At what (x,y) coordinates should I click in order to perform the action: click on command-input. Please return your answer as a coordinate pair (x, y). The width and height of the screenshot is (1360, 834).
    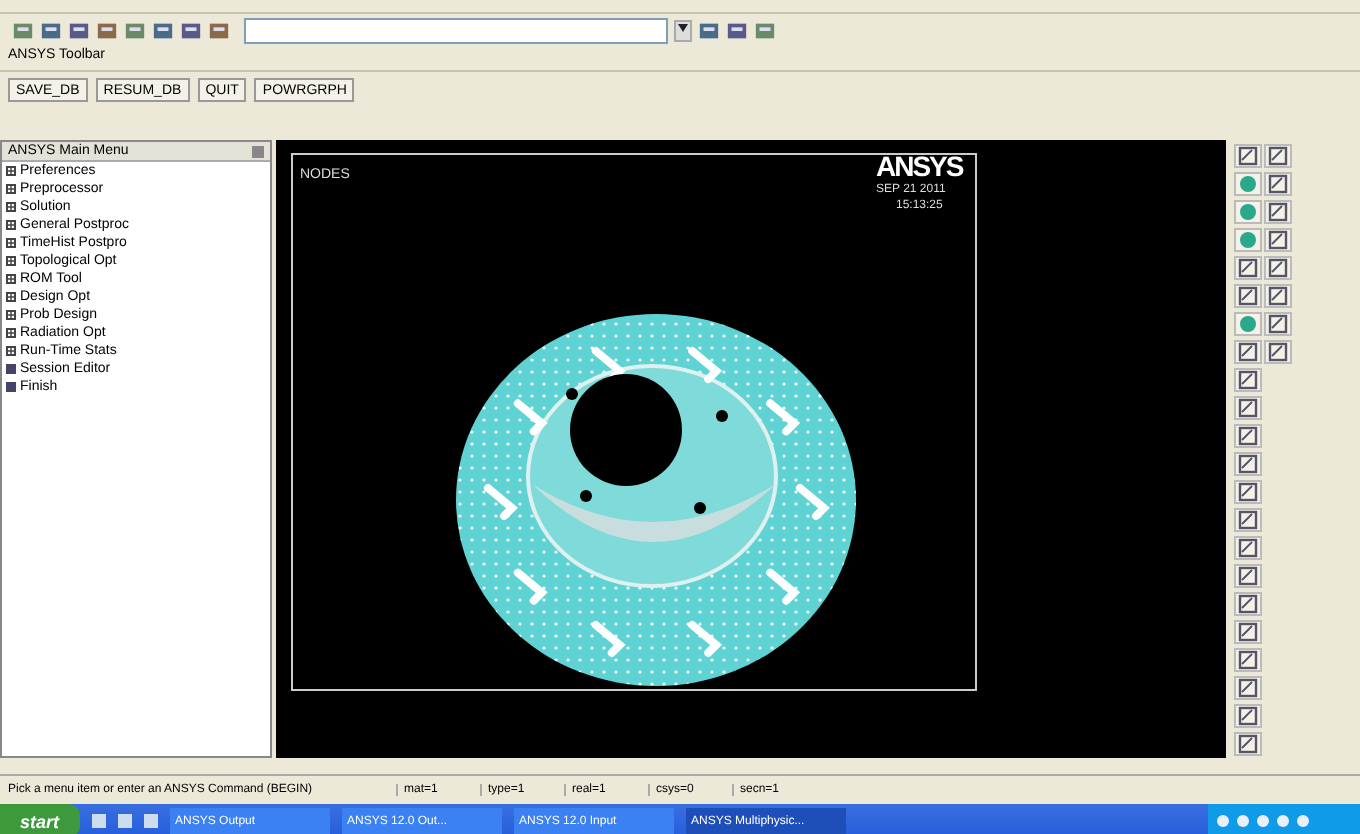
    Looking at the image, I should click on (456, 30).